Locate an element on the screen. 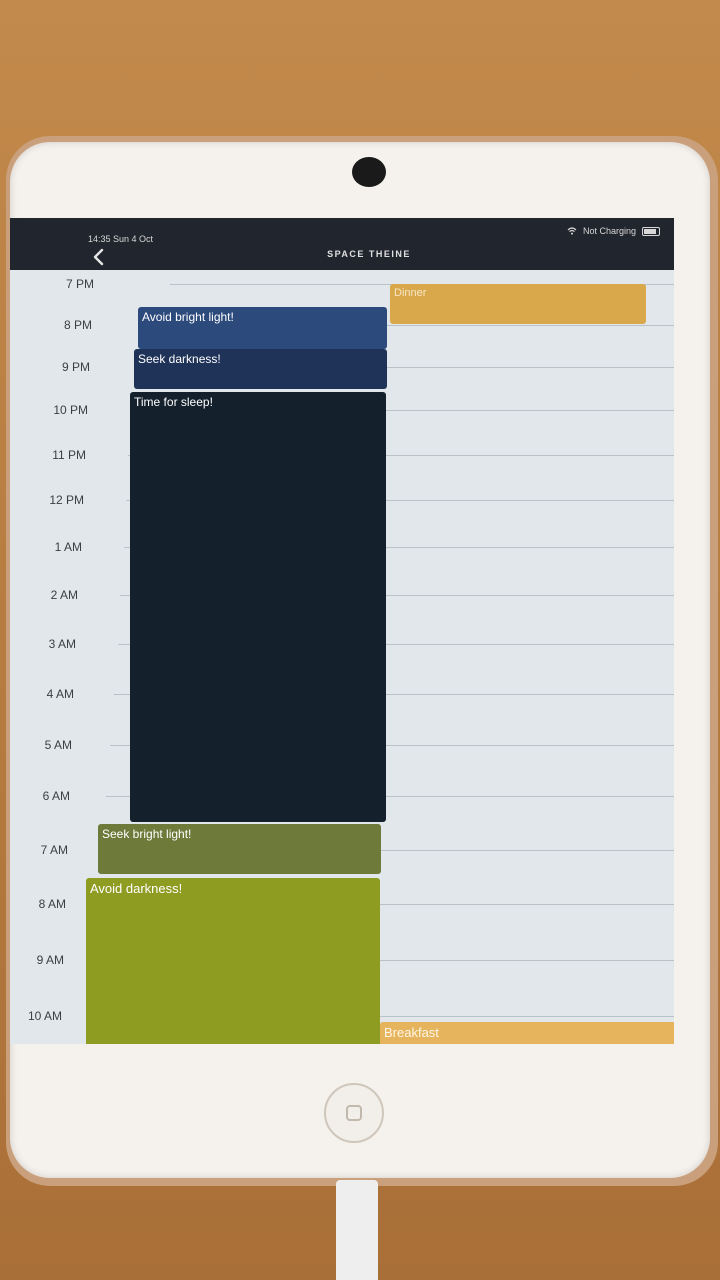 This screenshot has width=720, height=1280. hour-label: 11 PM is located at coordinates (69, 455).